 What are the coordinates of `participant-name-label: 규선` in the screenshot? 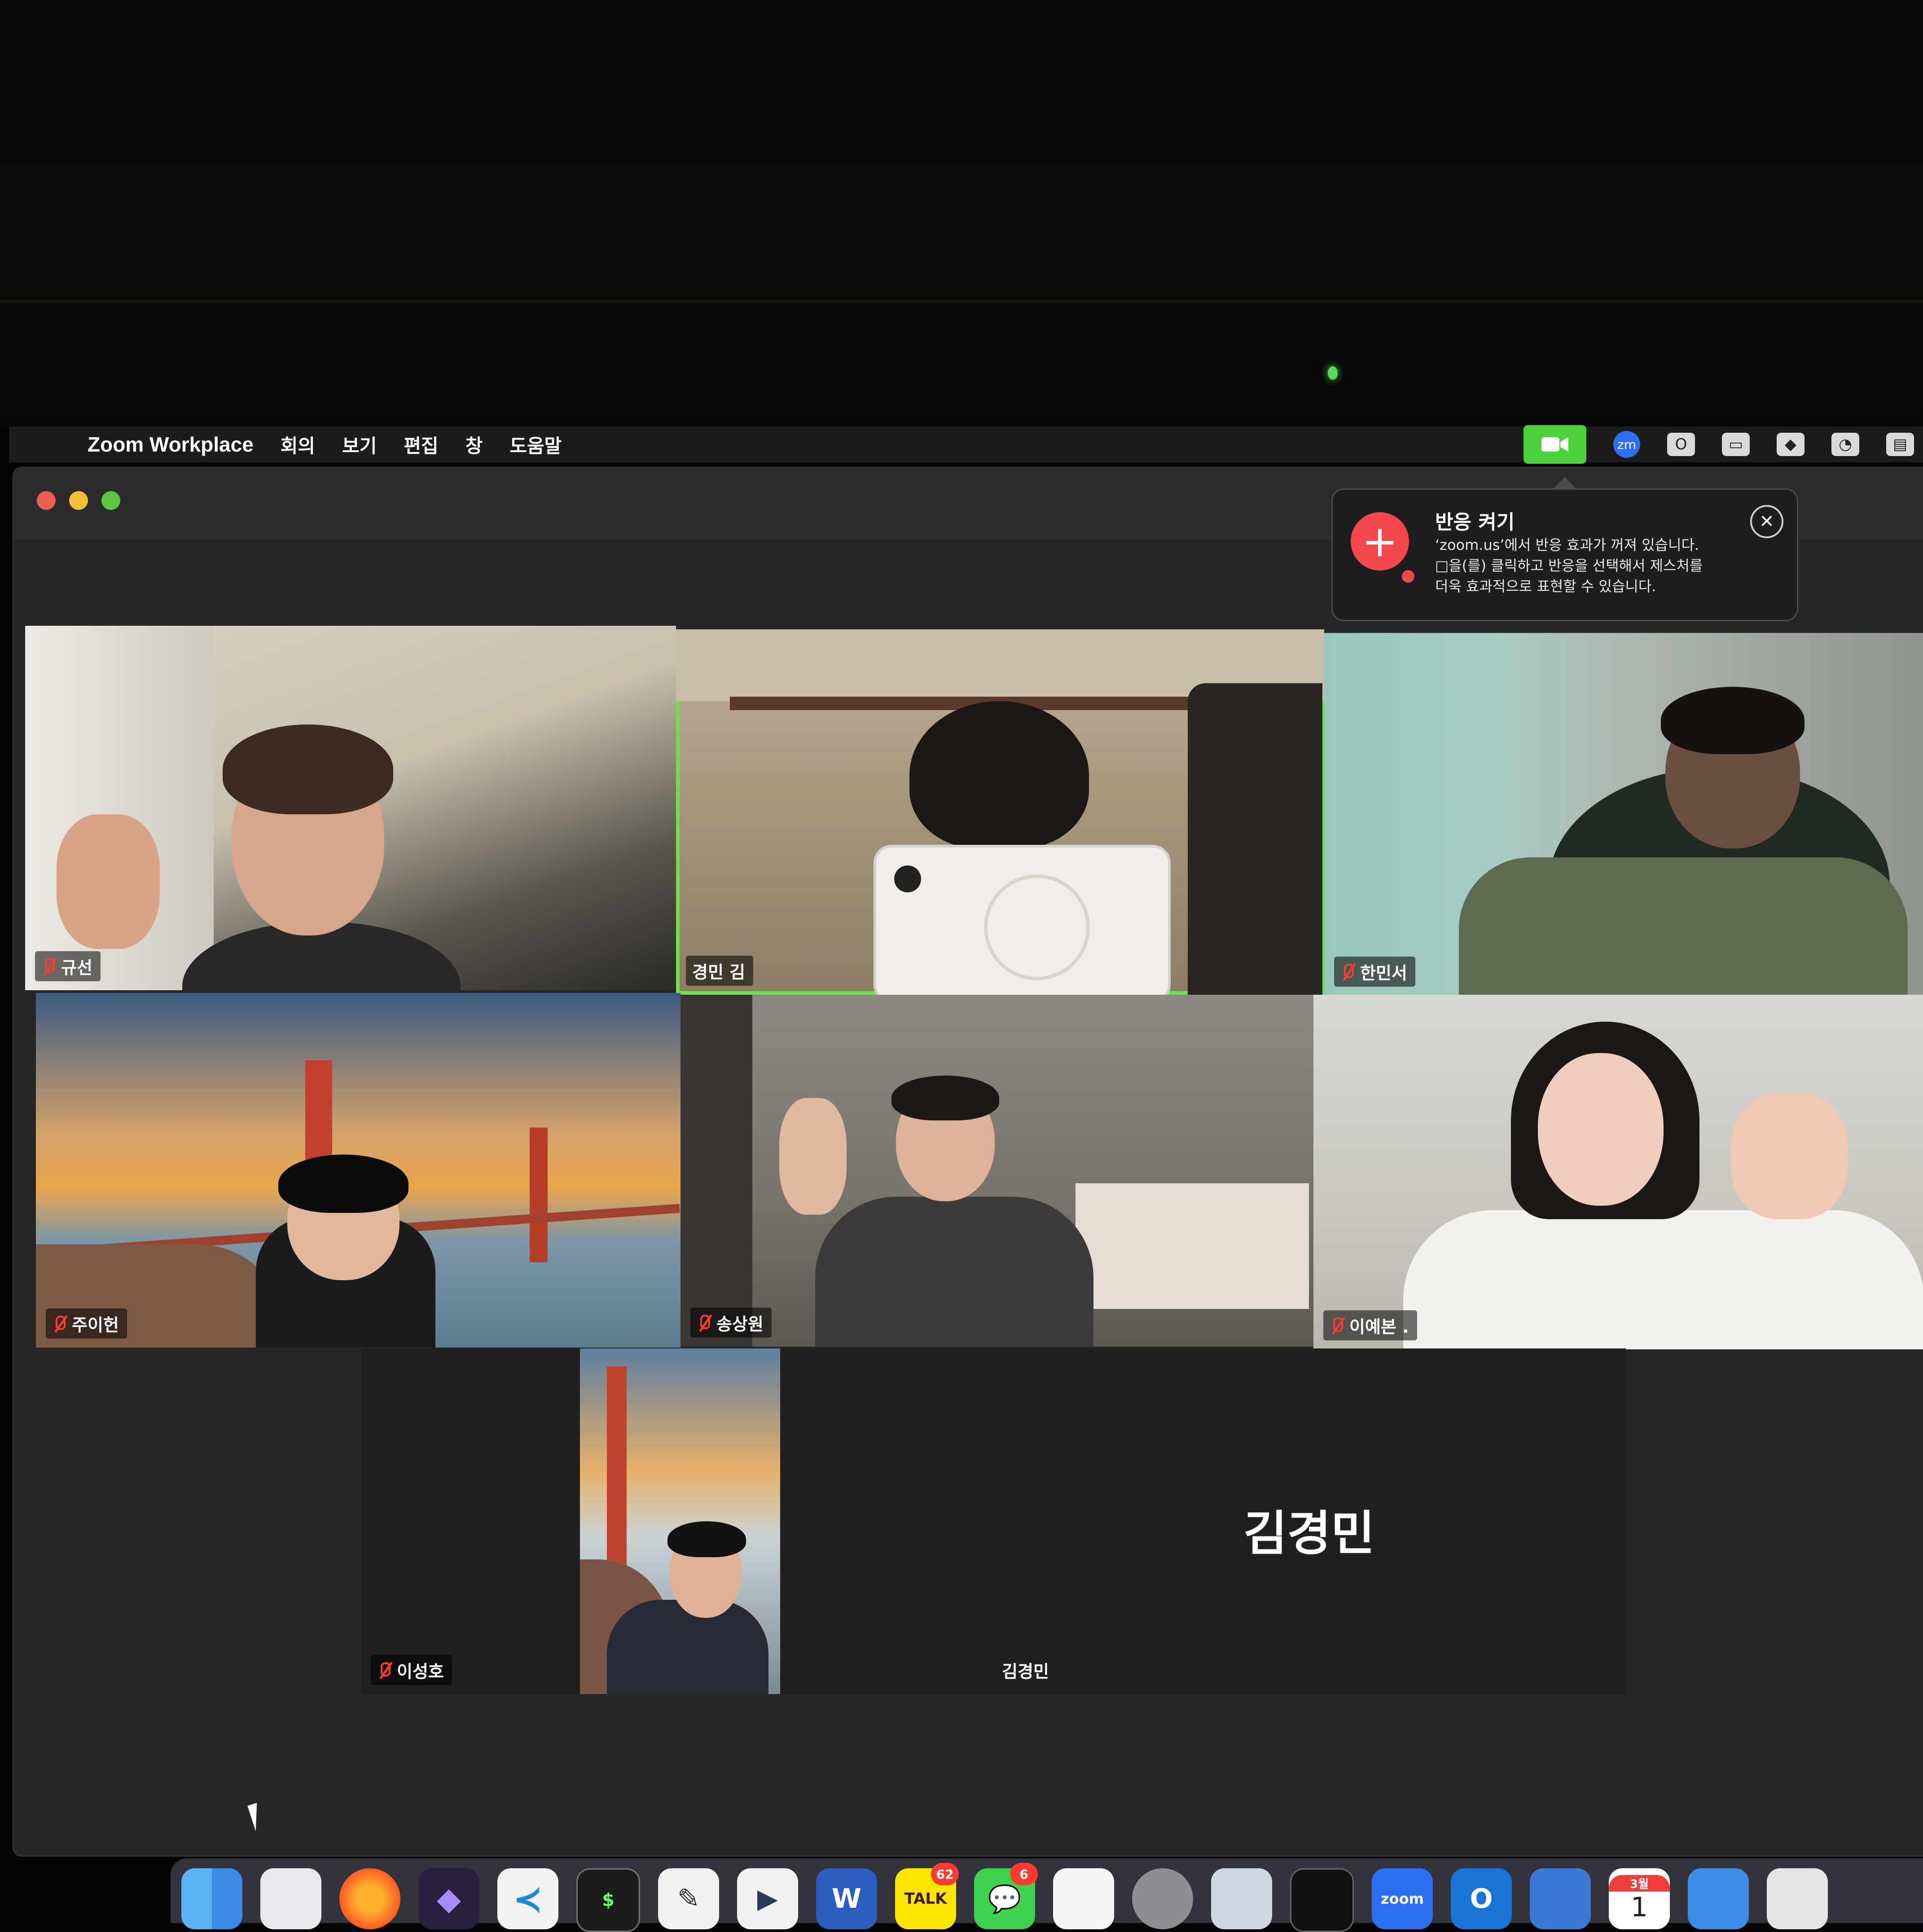 It's located at (68, 966).